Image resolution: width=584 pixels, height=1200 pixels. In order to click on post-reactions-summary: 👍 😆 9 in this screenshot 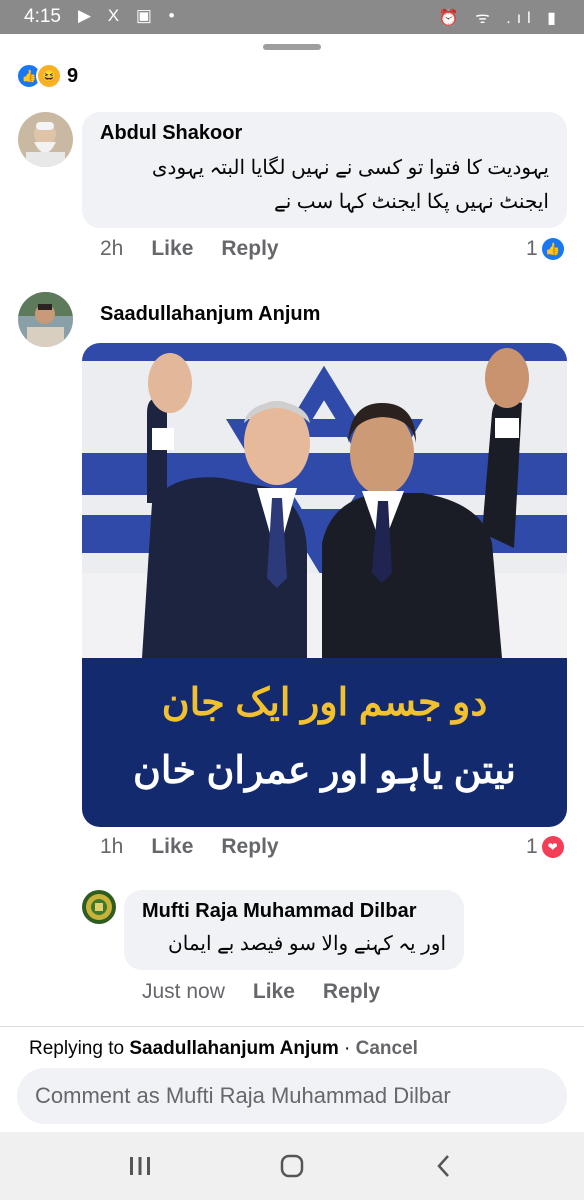, I will do `click(47, 76)`.